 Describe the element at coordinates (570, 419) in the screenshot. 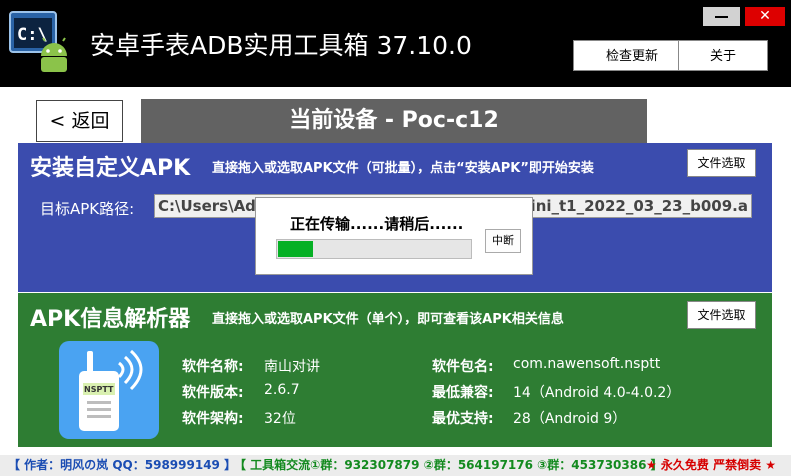

I see `target-sdk-value: 28（Android 9）` at that location.